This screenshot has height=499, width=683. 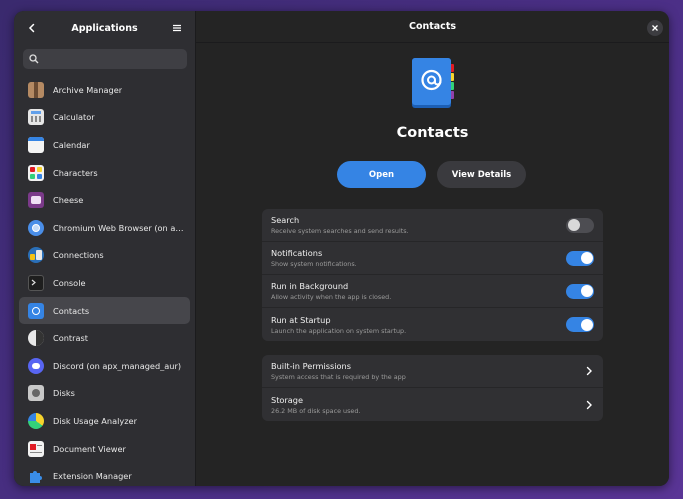 What do you see at coordinates (78, 255) in the screenshot?
I see `app-item-label: Connections` at bounding box center [78, 255].